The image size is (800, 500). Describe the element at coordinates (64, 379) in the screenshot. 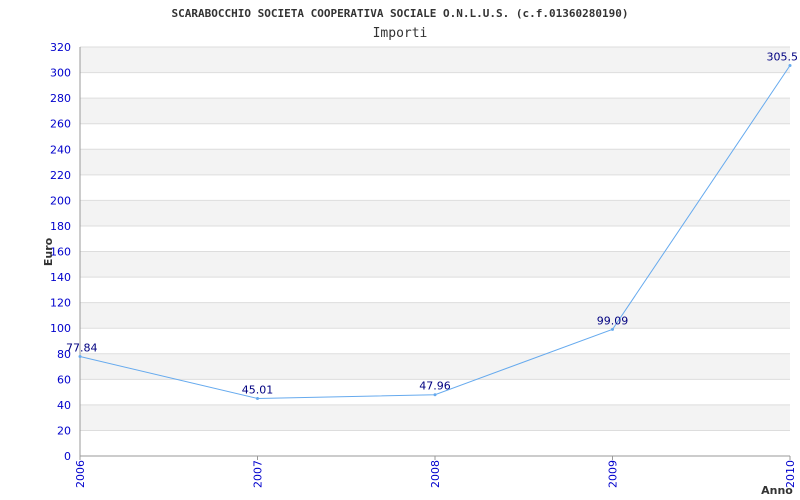

I see `y-tick-label: 60` at that location.